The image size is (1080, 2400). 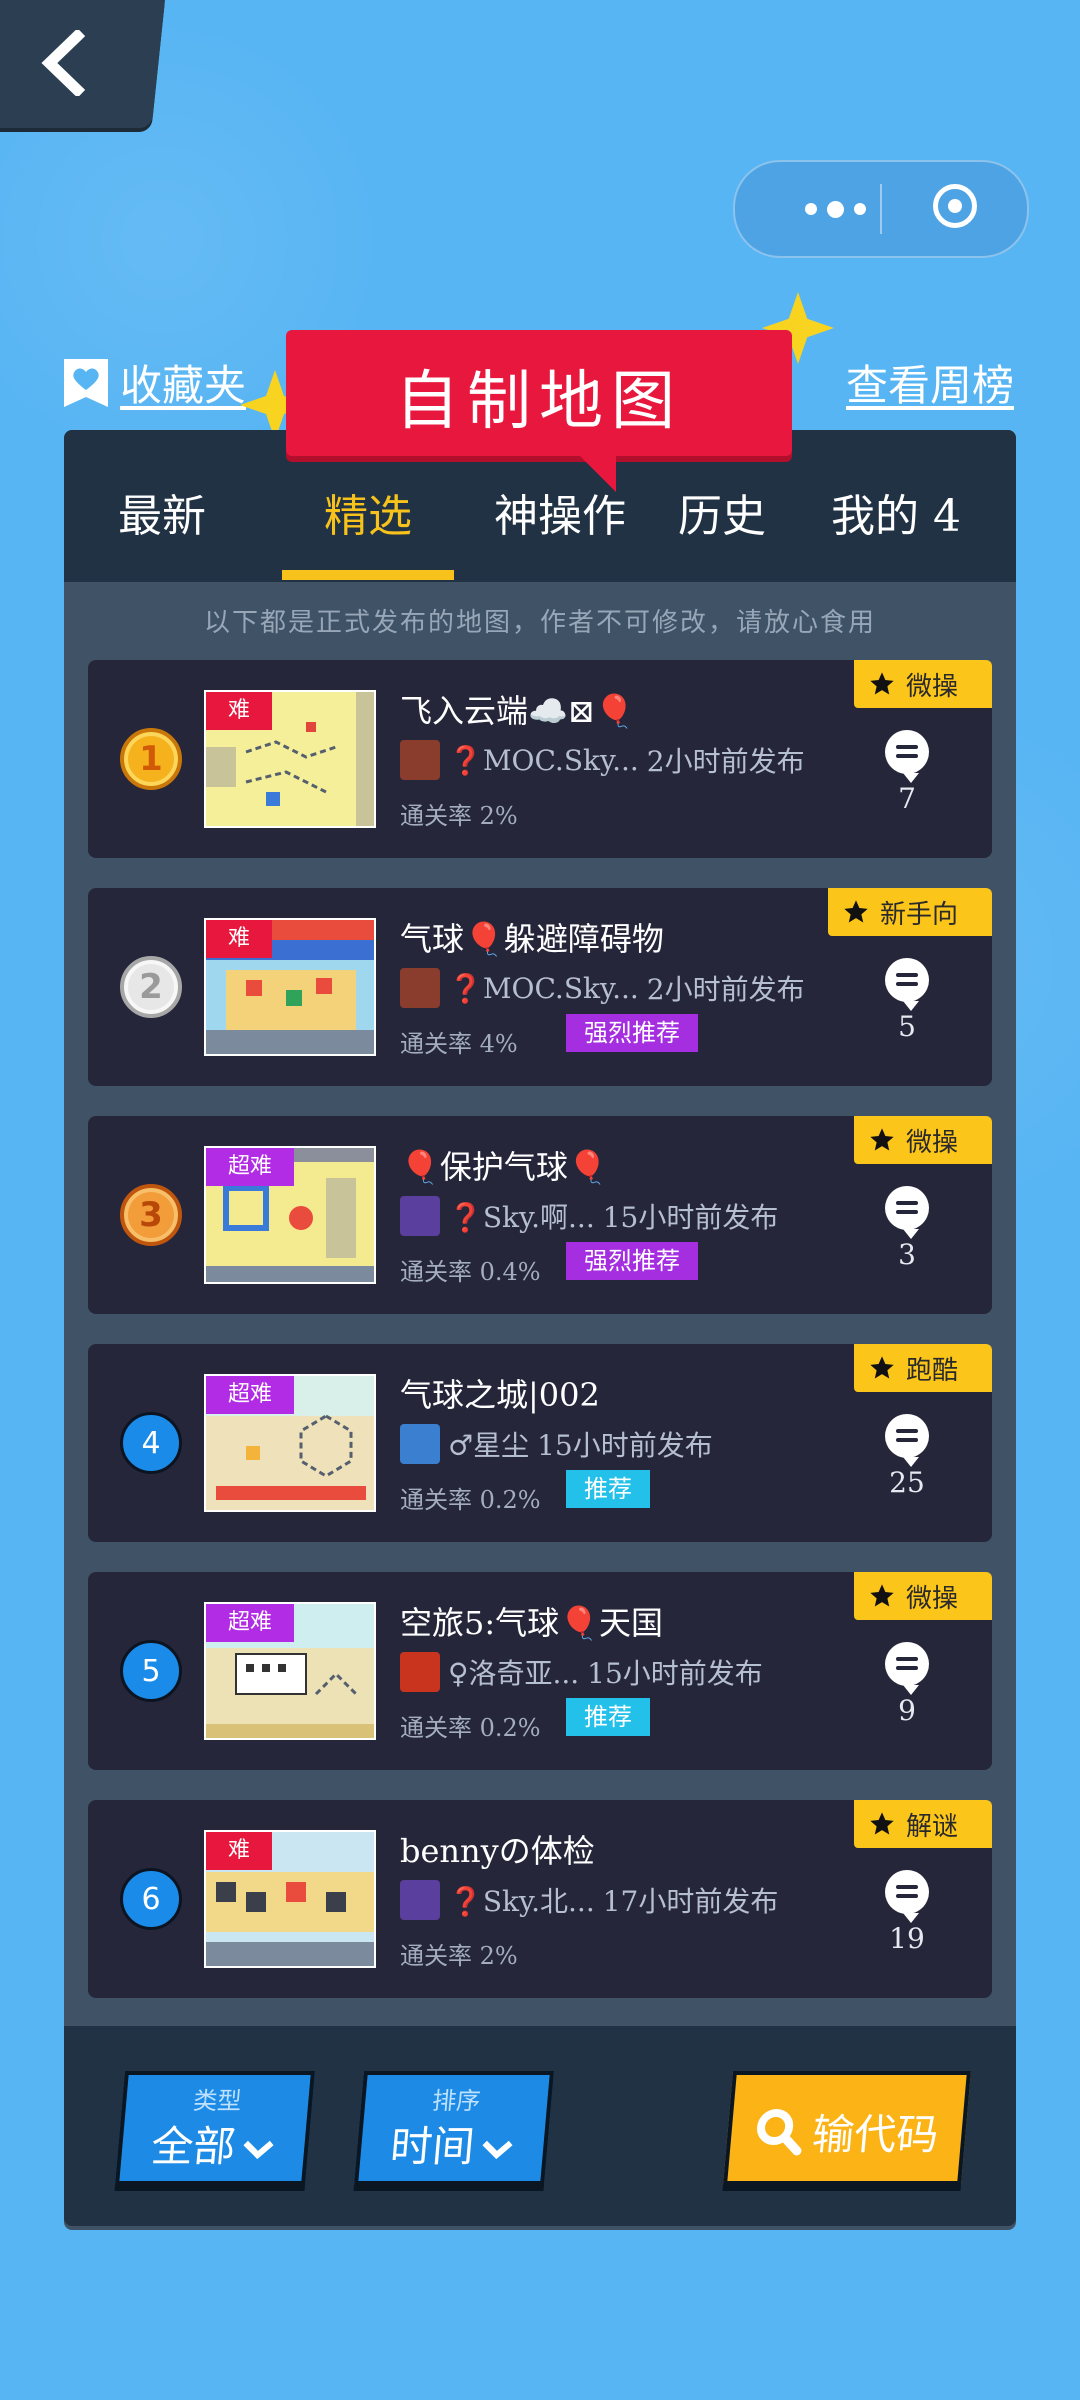 What do you see at coordinates (456, 2101) in the screenshot?
I see `sort-filter-label: 排序` at bounding box center [456, 2101].